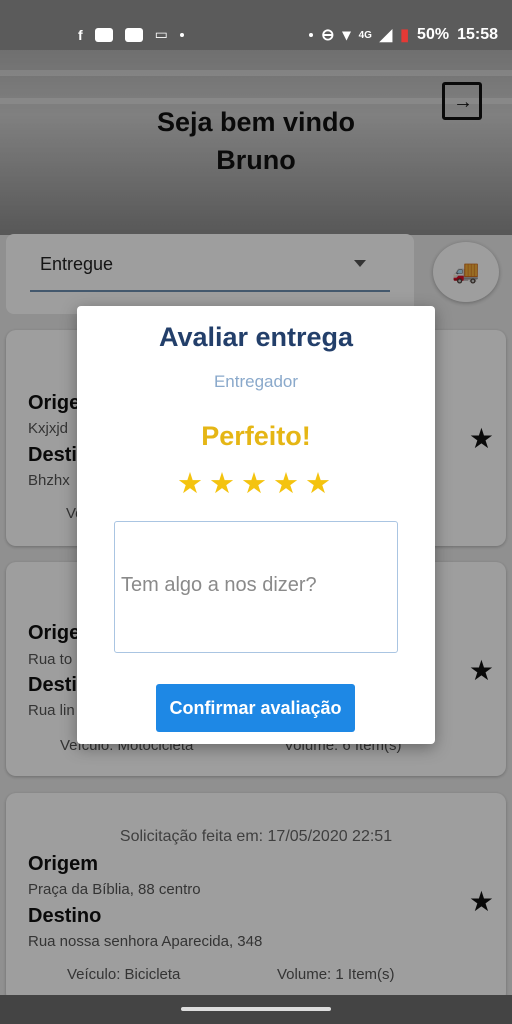  What do you see at coordinates (386, 35) in the screenshot?
I see `signal-icon: ◢` at bounding box center [386, 35].